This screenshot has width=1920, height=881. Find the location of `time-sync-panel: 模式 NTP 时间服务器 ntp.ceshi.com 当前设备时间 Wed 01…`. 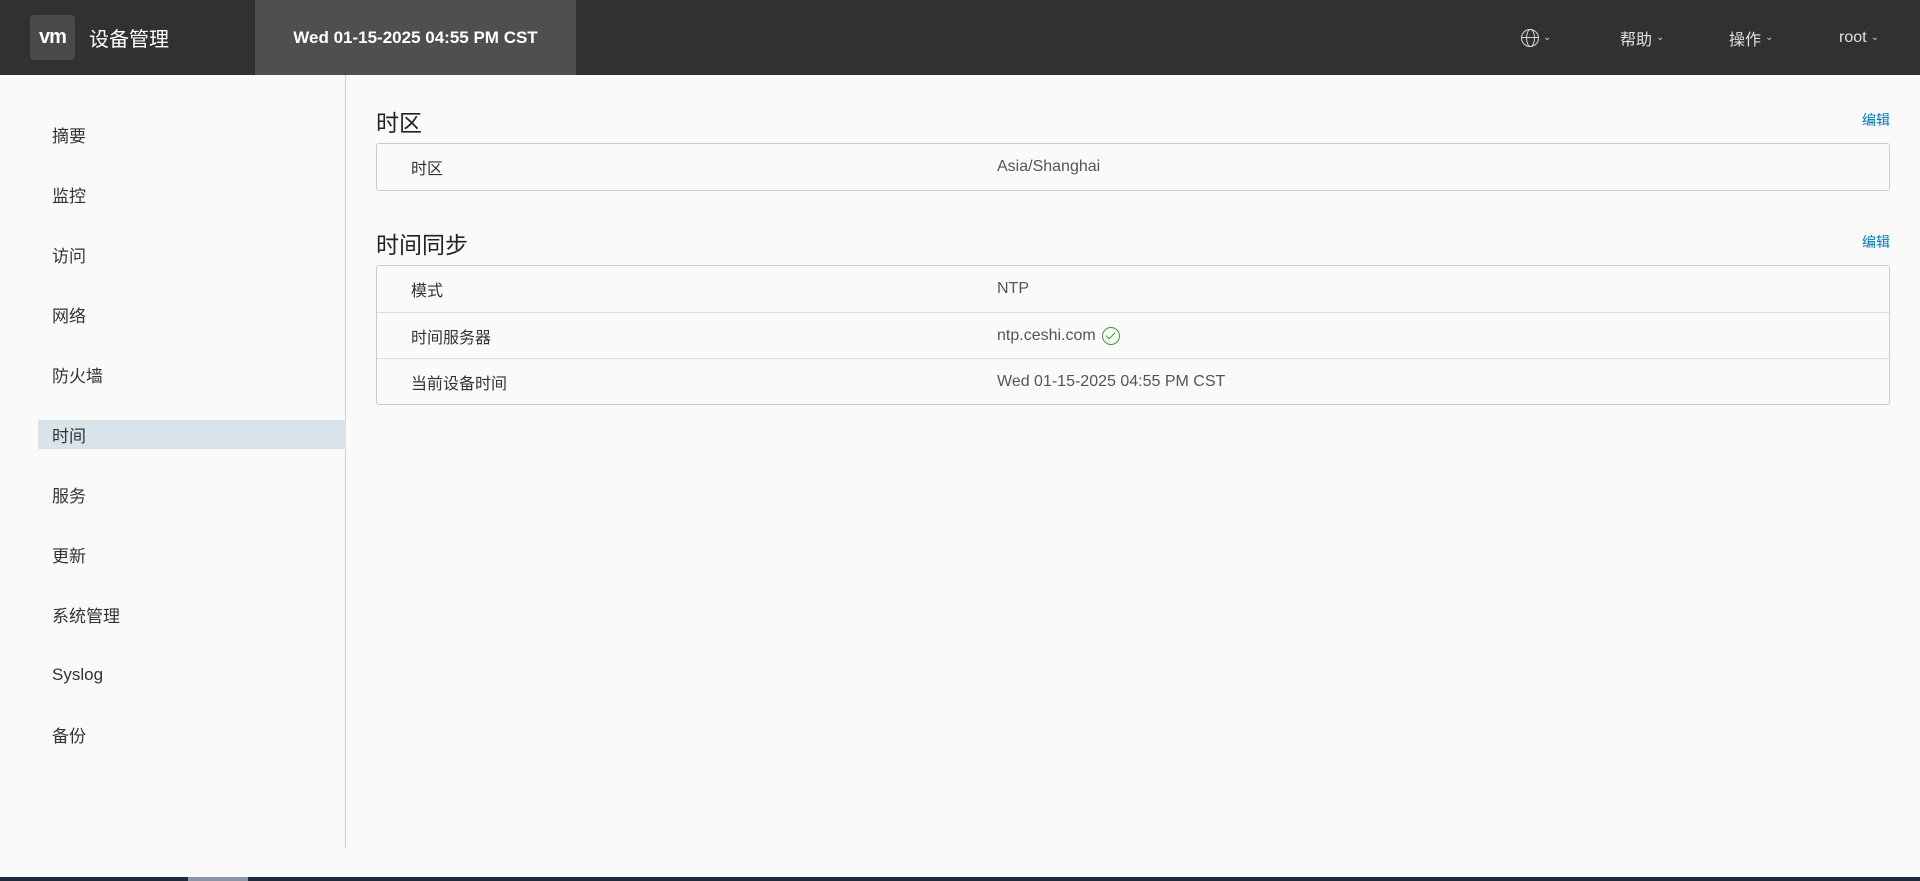

time-sync-panel: 模式 NTP 时间服务器 ntp.ceshi.com 当前设备时间 Wed 01… is located at coordinates (1133, 335).